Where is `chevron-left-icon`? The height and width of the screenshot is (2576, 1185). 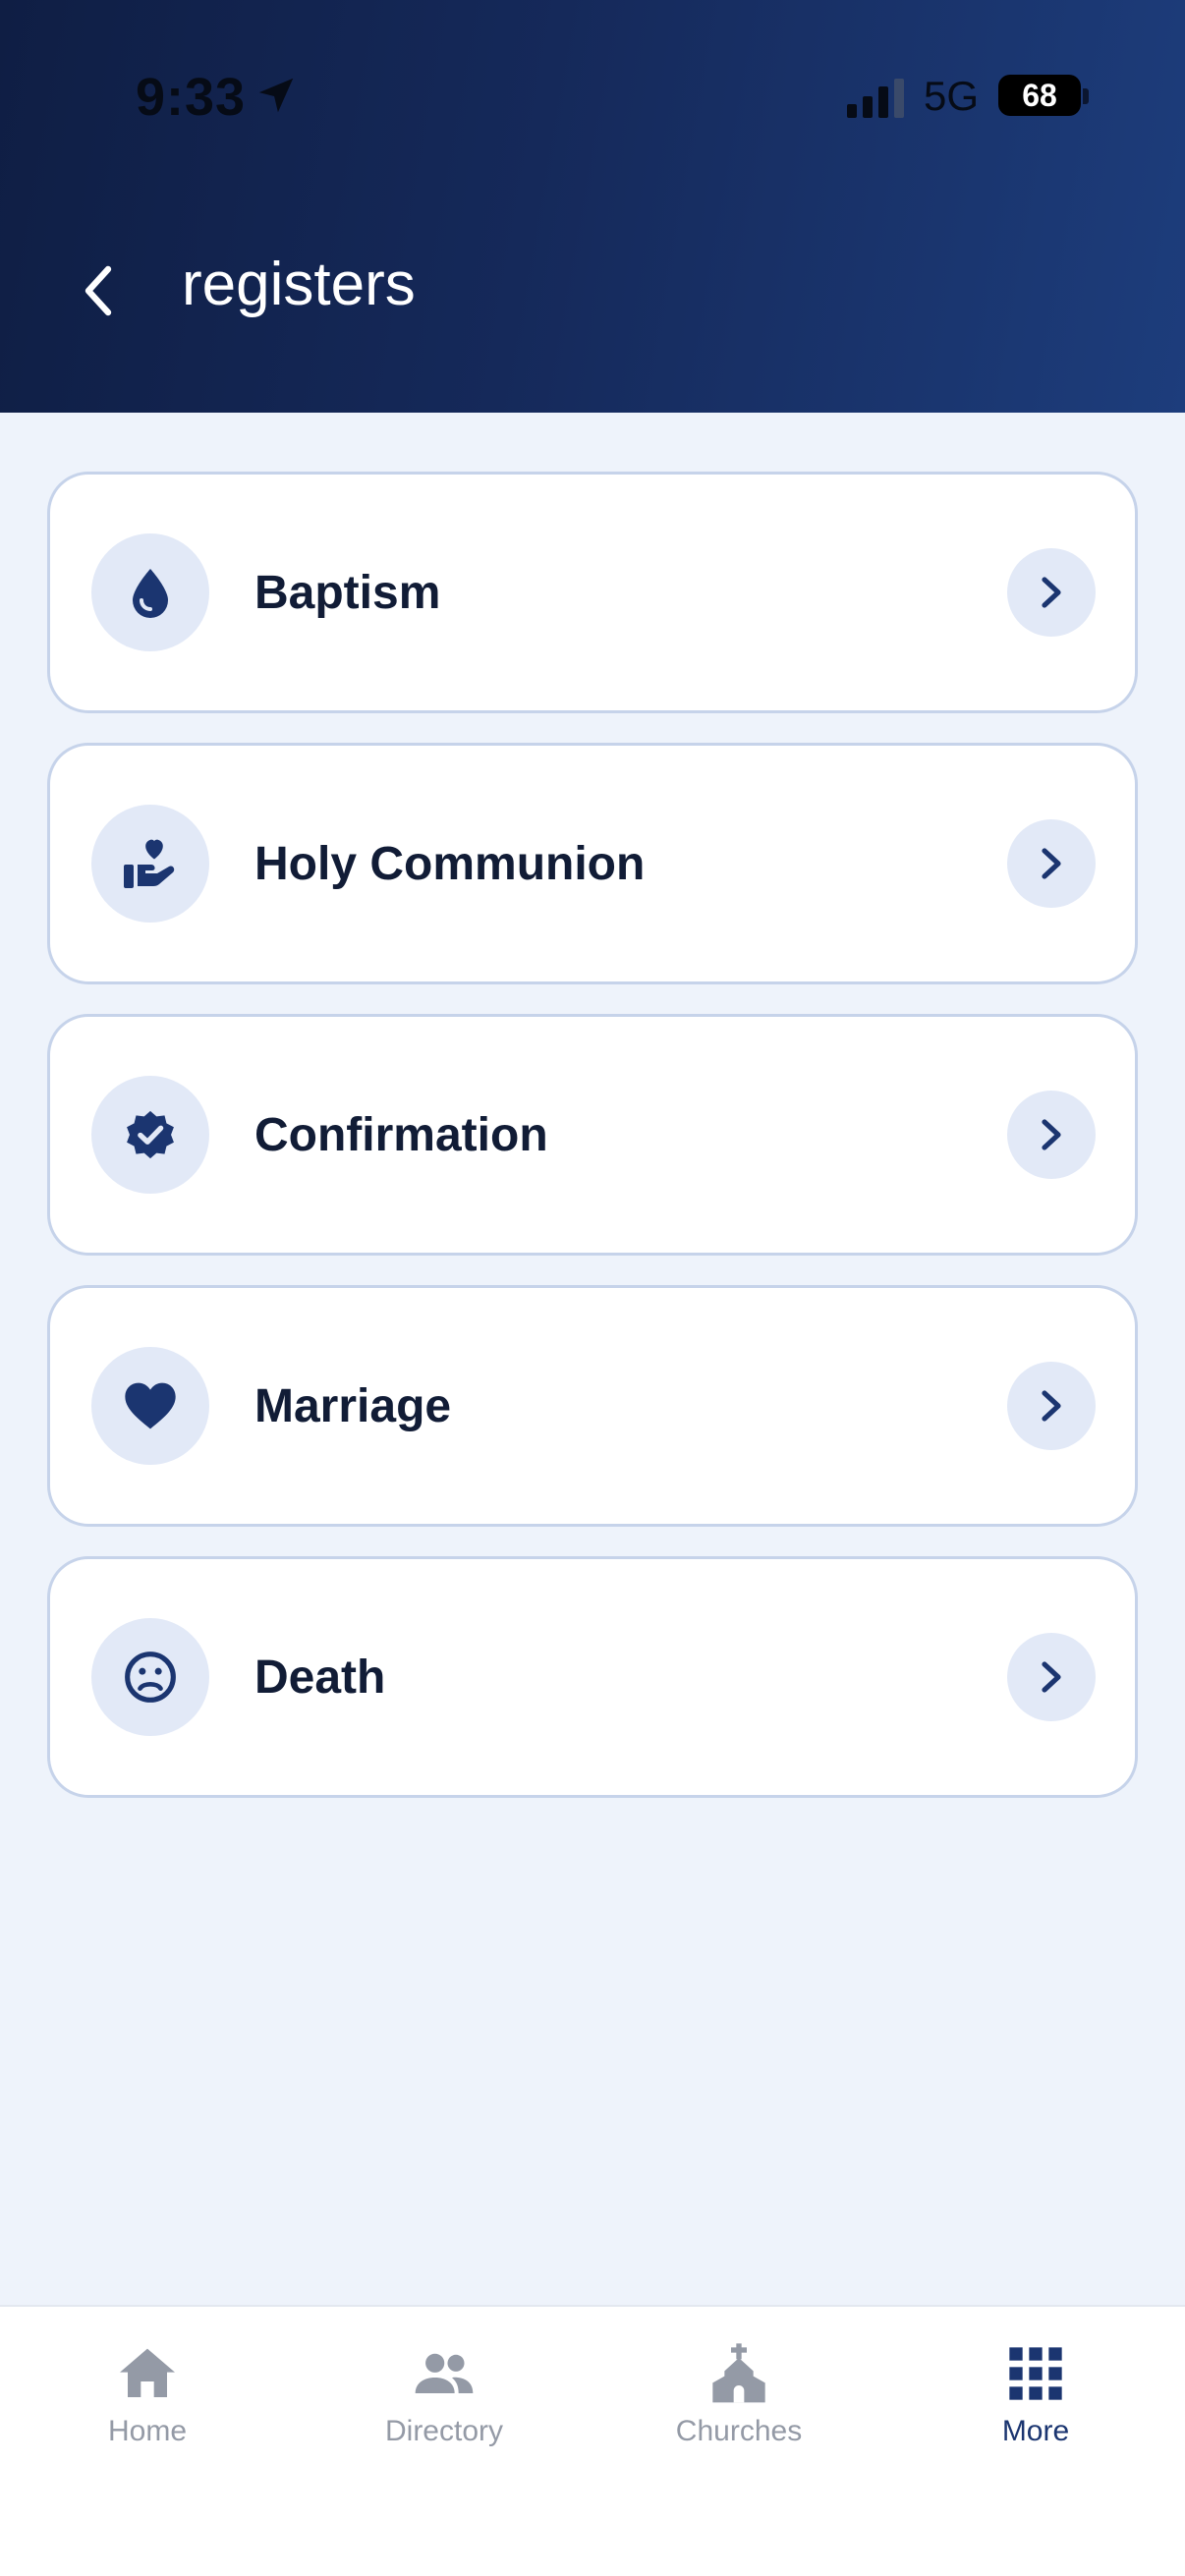 chevron-left-icon is located at coordinates (99, 290).